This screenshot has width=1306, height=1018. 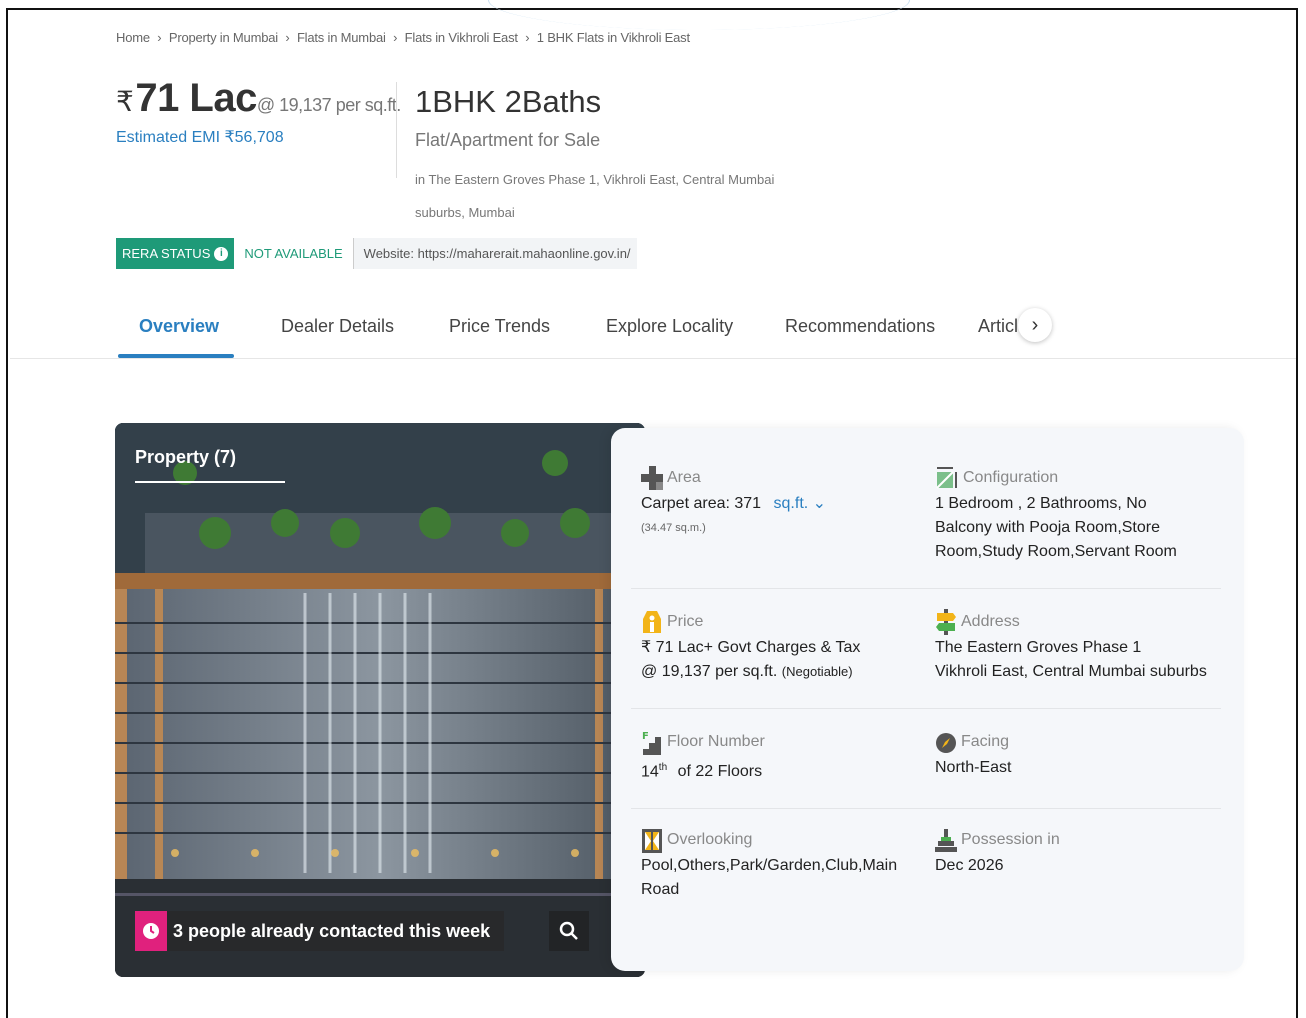 I want to click on zoom-icon, so click(x=569, y=931).